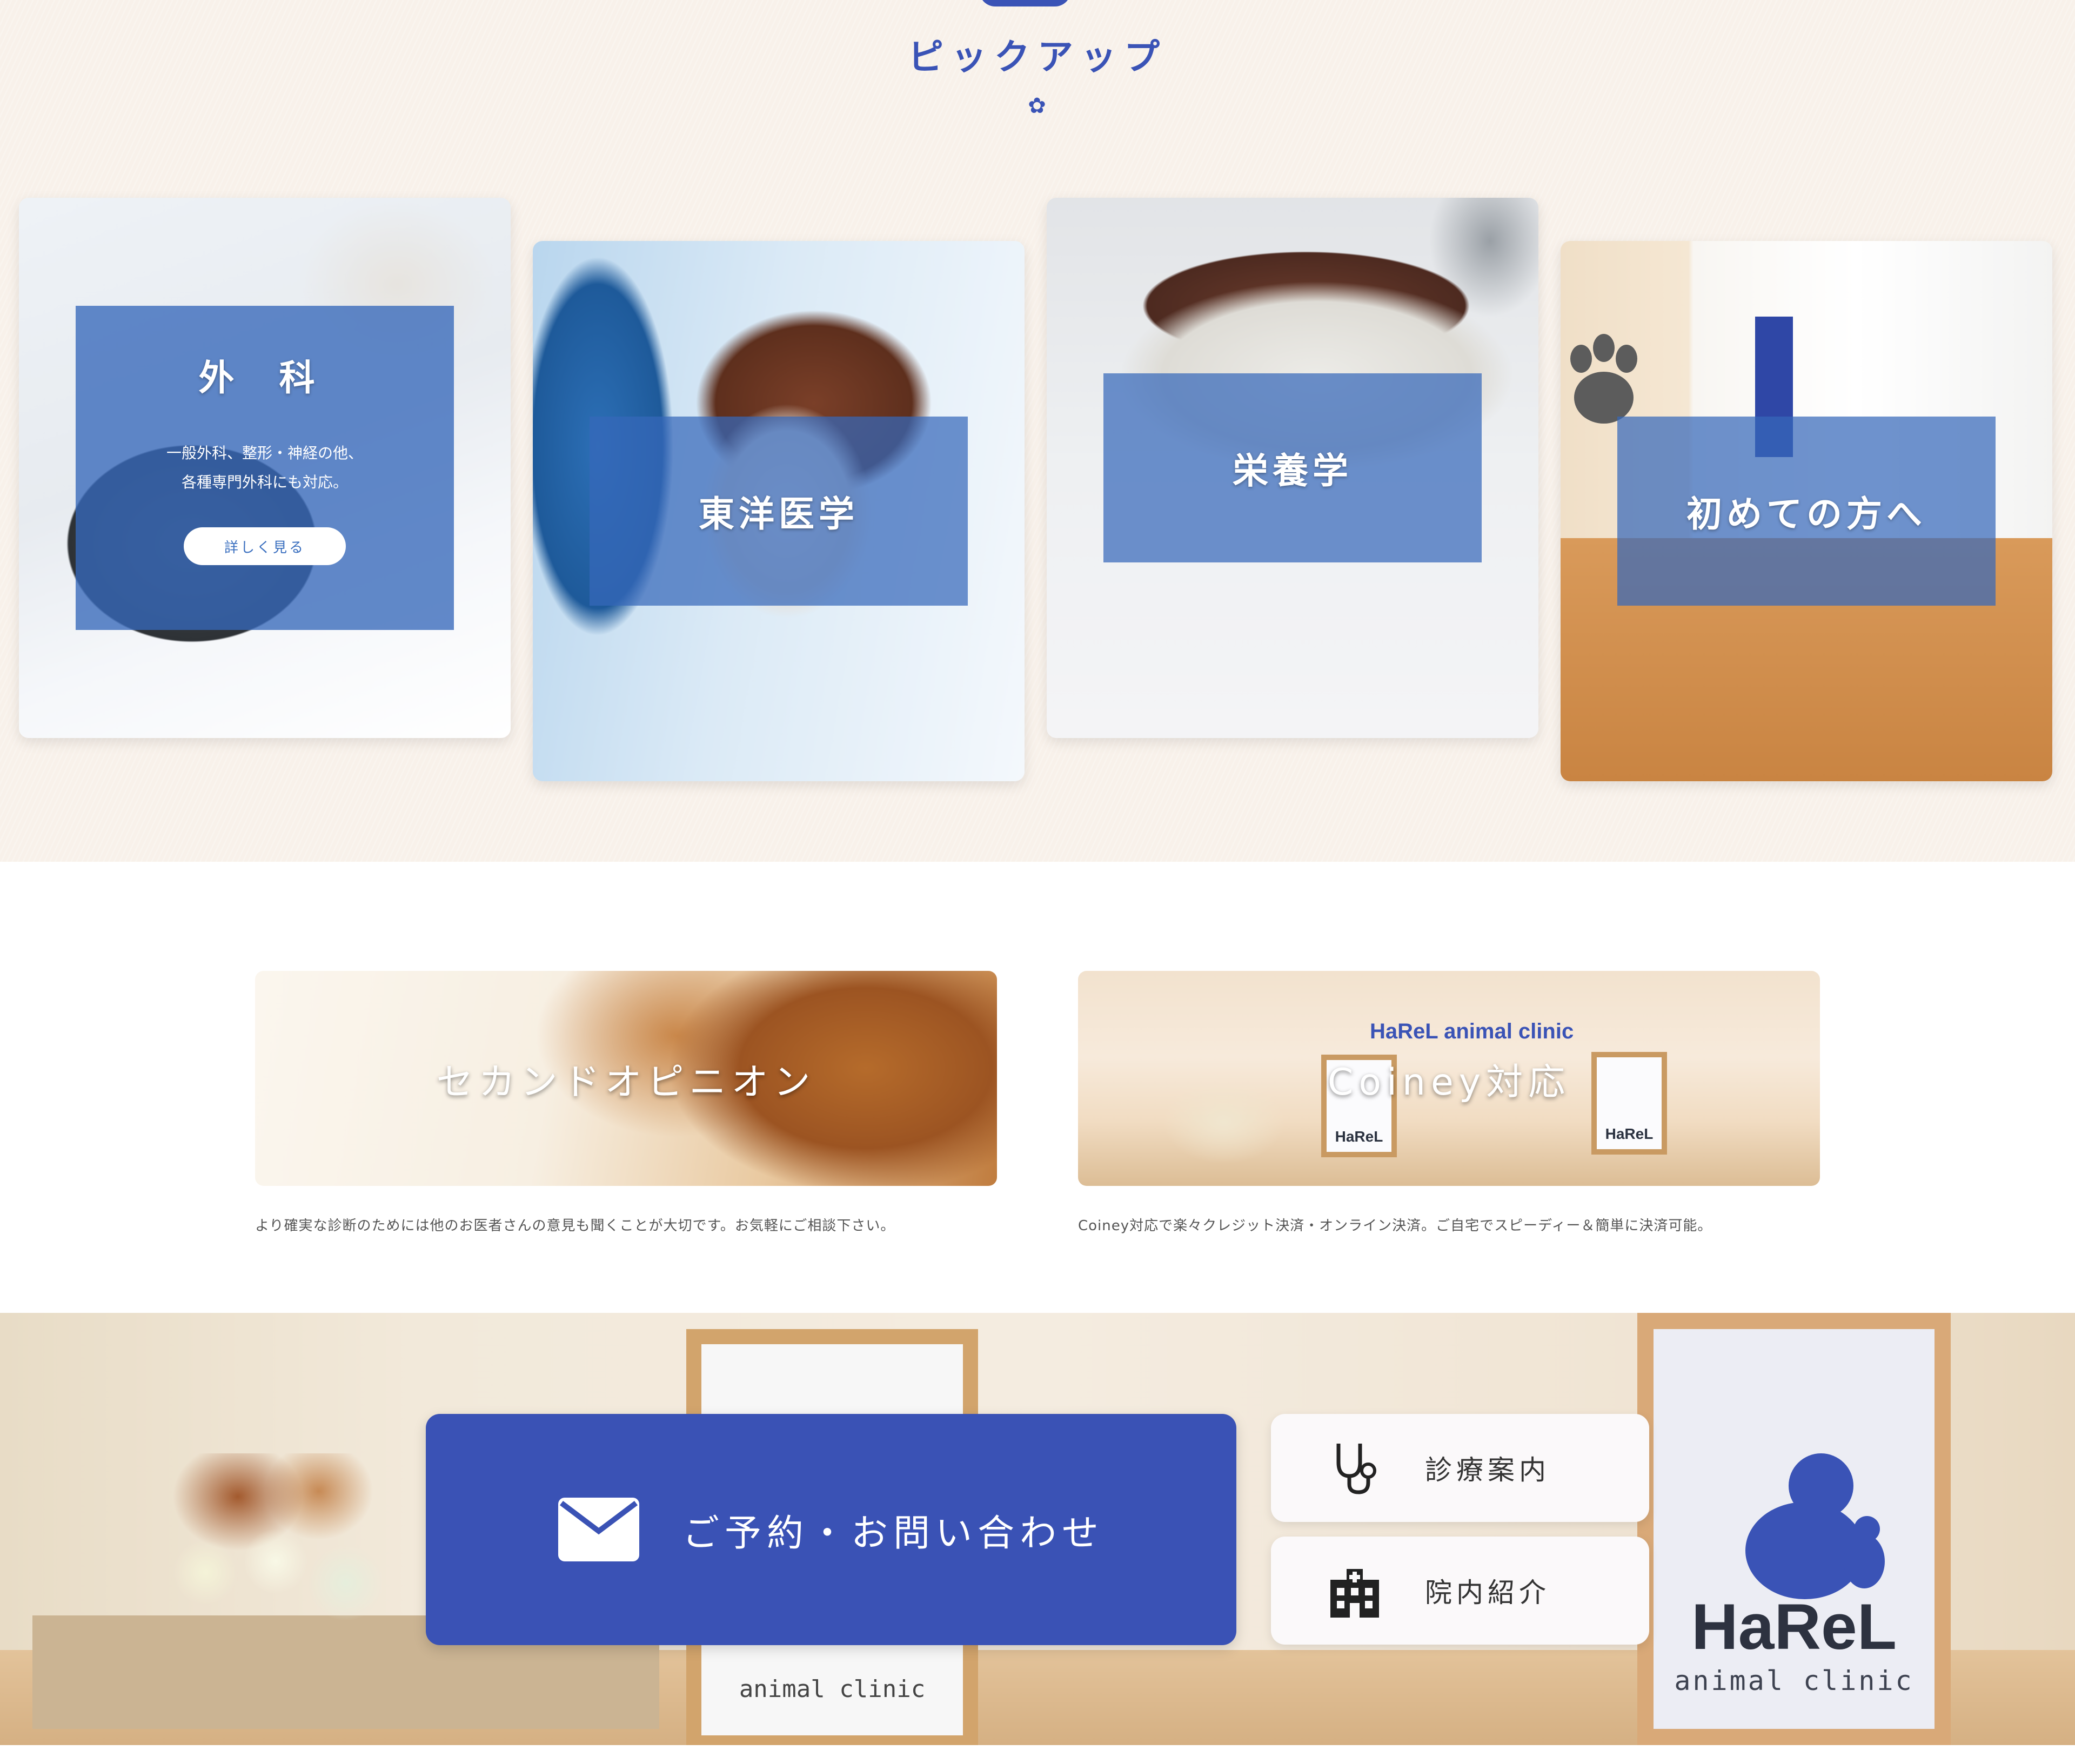 This screenshot has width=2075, height=1764. Describe the element at coordinates (1794, 1627) in the screenshot. I see `clinic-logo-text: HaReL` at that location.